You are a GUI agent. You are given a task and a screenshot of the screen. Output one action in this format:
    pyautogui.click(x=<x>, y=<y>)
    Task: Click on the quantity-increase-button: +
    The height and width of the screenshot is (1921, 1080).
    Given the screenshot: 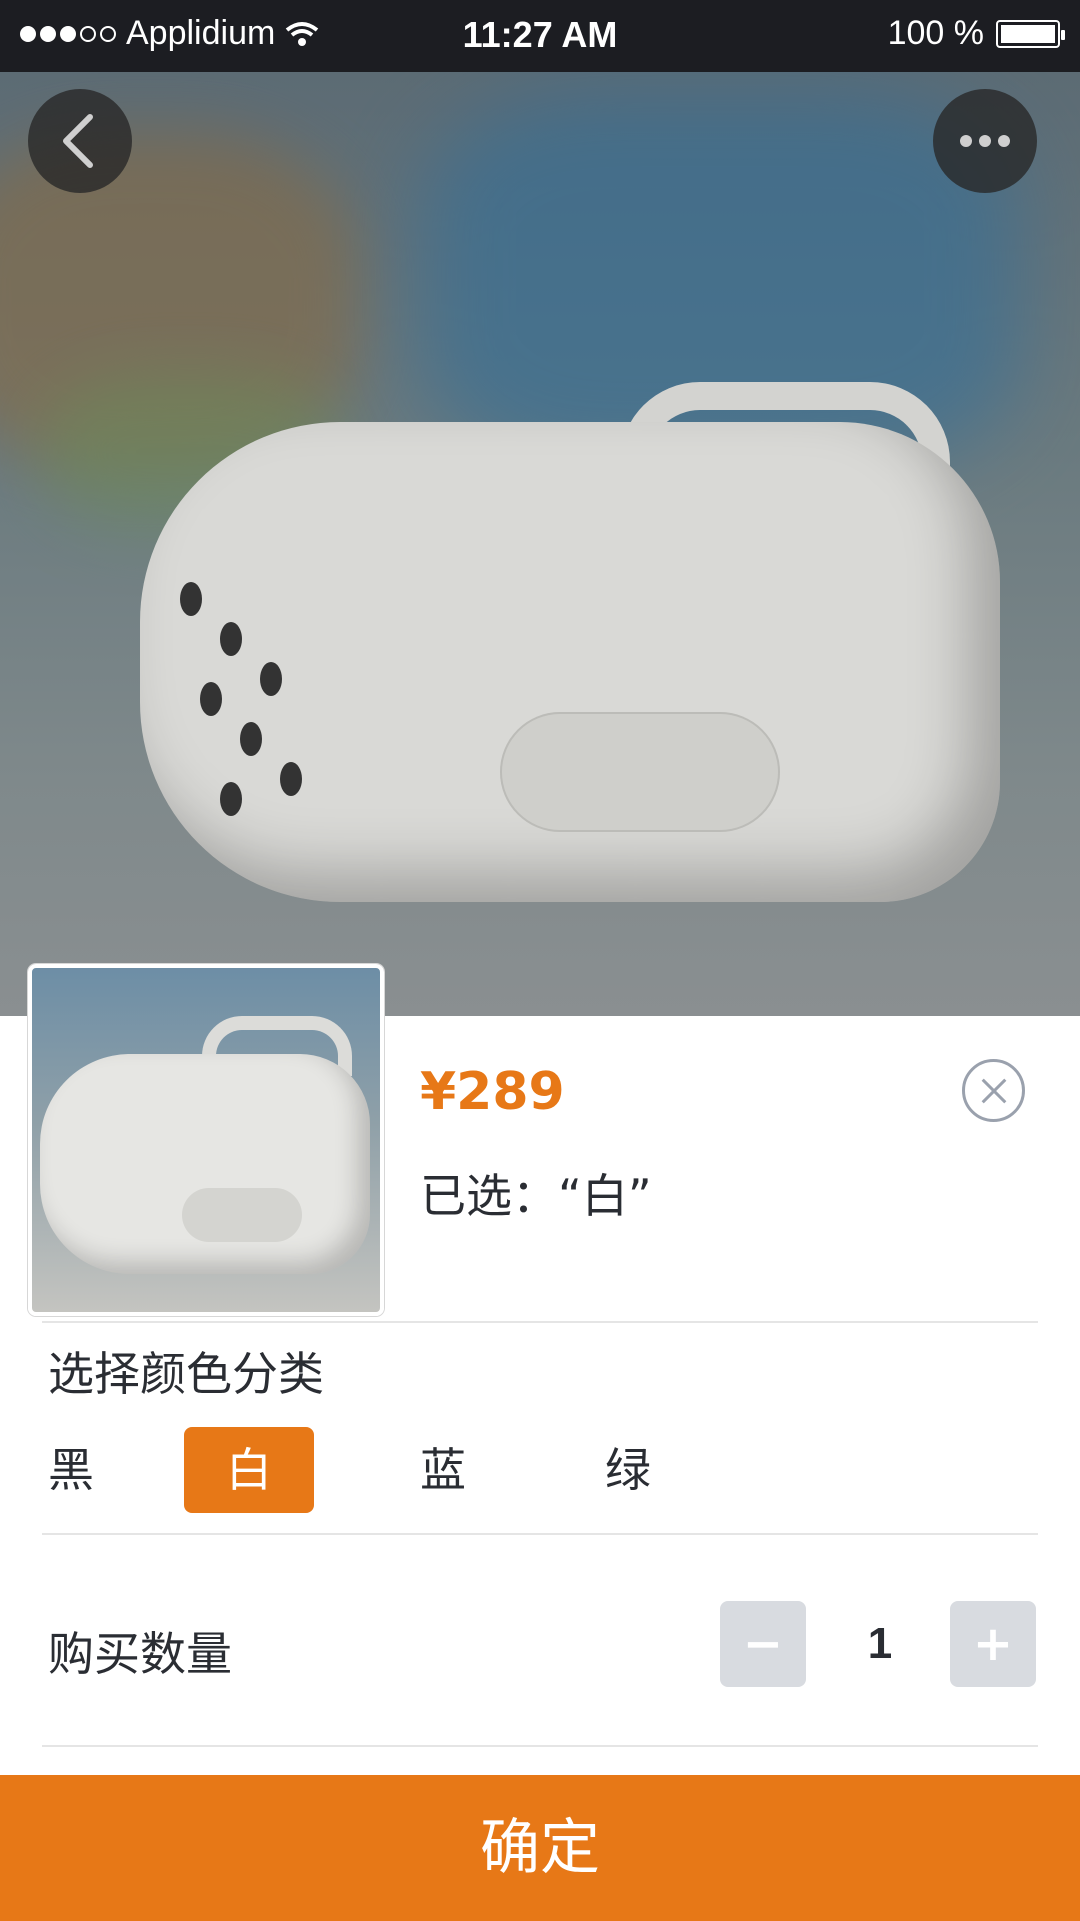 What is the action you would take?
    pyautogui.click(x=993, y=1644)
    